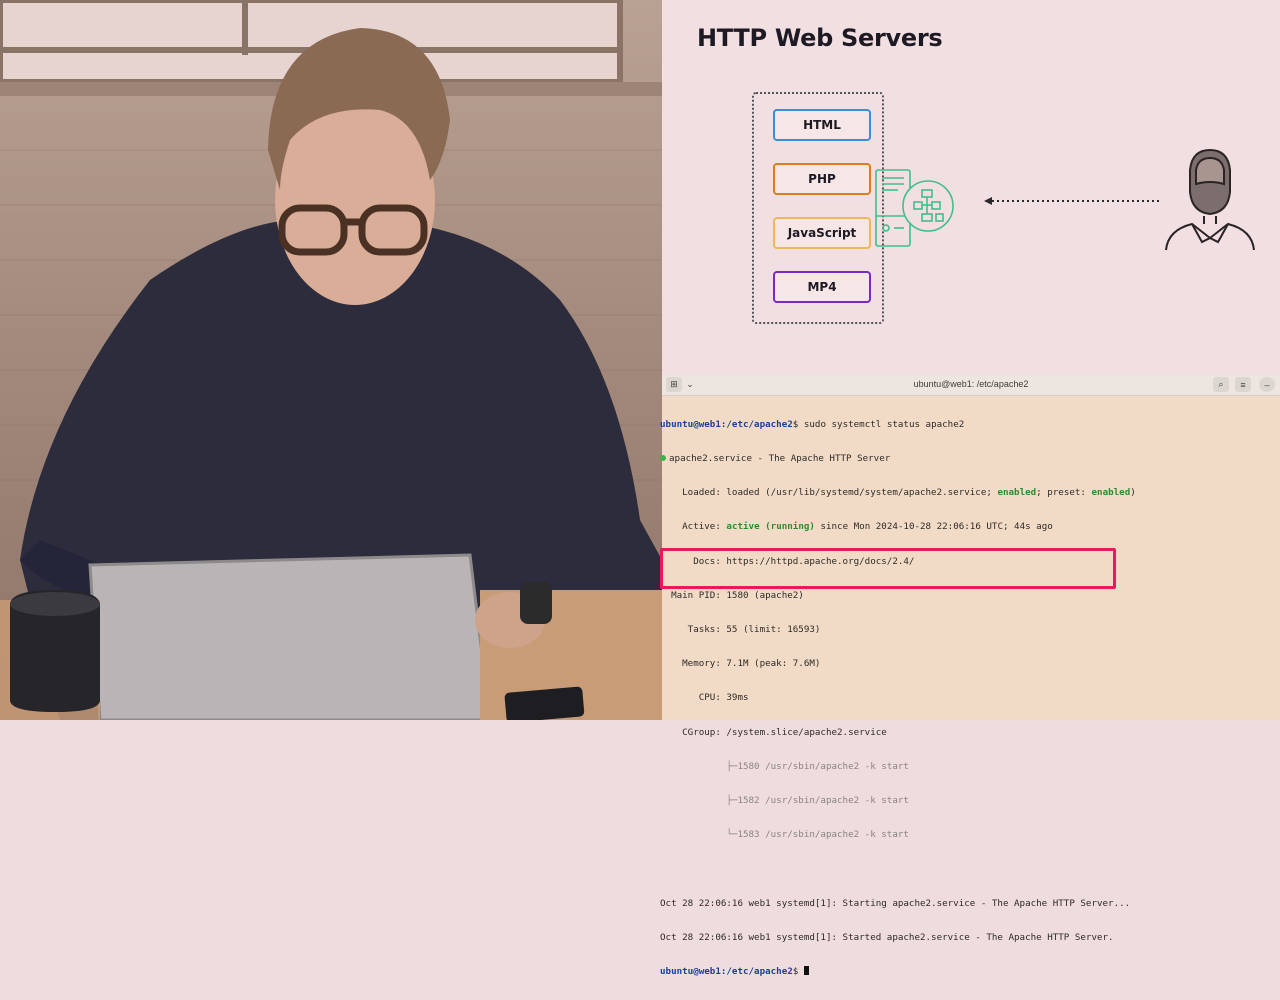 The image size is (1280, 1000). Describe the element at coordinates (784, 801) in the screenshot. I see `process-line: ├─1582 /usr/sbin/apache2 -k start` at that location.